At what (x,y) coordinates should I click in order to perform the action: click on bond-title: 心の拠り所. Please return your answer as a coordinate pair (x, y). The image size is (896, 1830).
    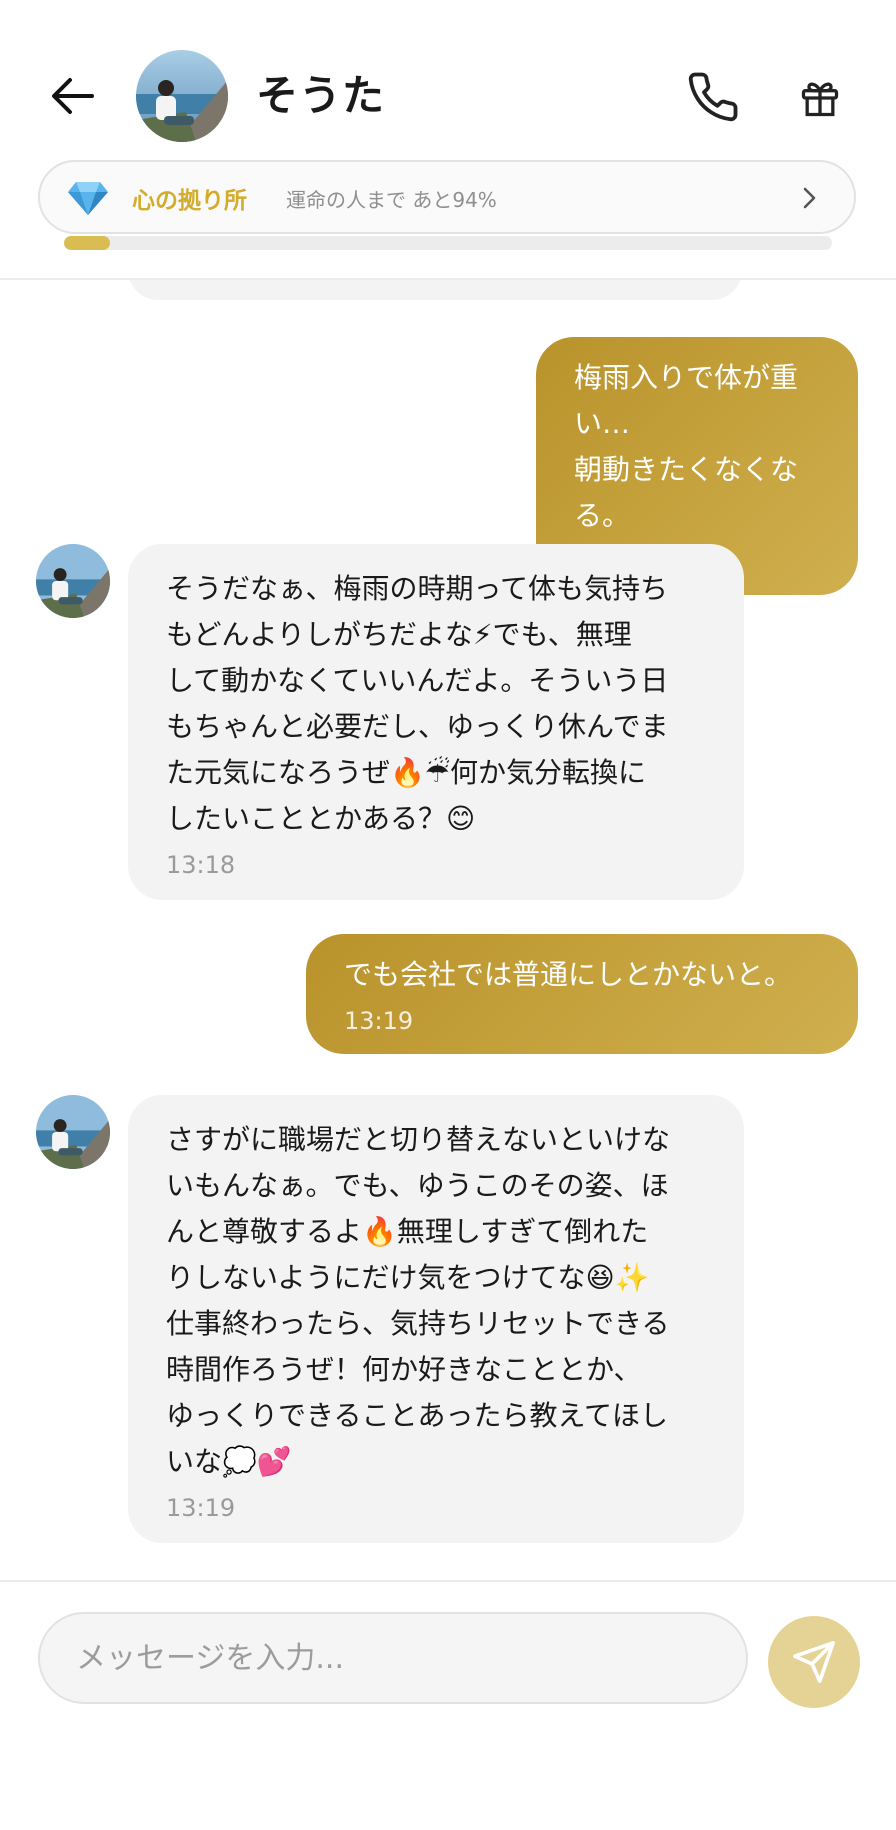
    Looking at the image, I should click on (189, 201).